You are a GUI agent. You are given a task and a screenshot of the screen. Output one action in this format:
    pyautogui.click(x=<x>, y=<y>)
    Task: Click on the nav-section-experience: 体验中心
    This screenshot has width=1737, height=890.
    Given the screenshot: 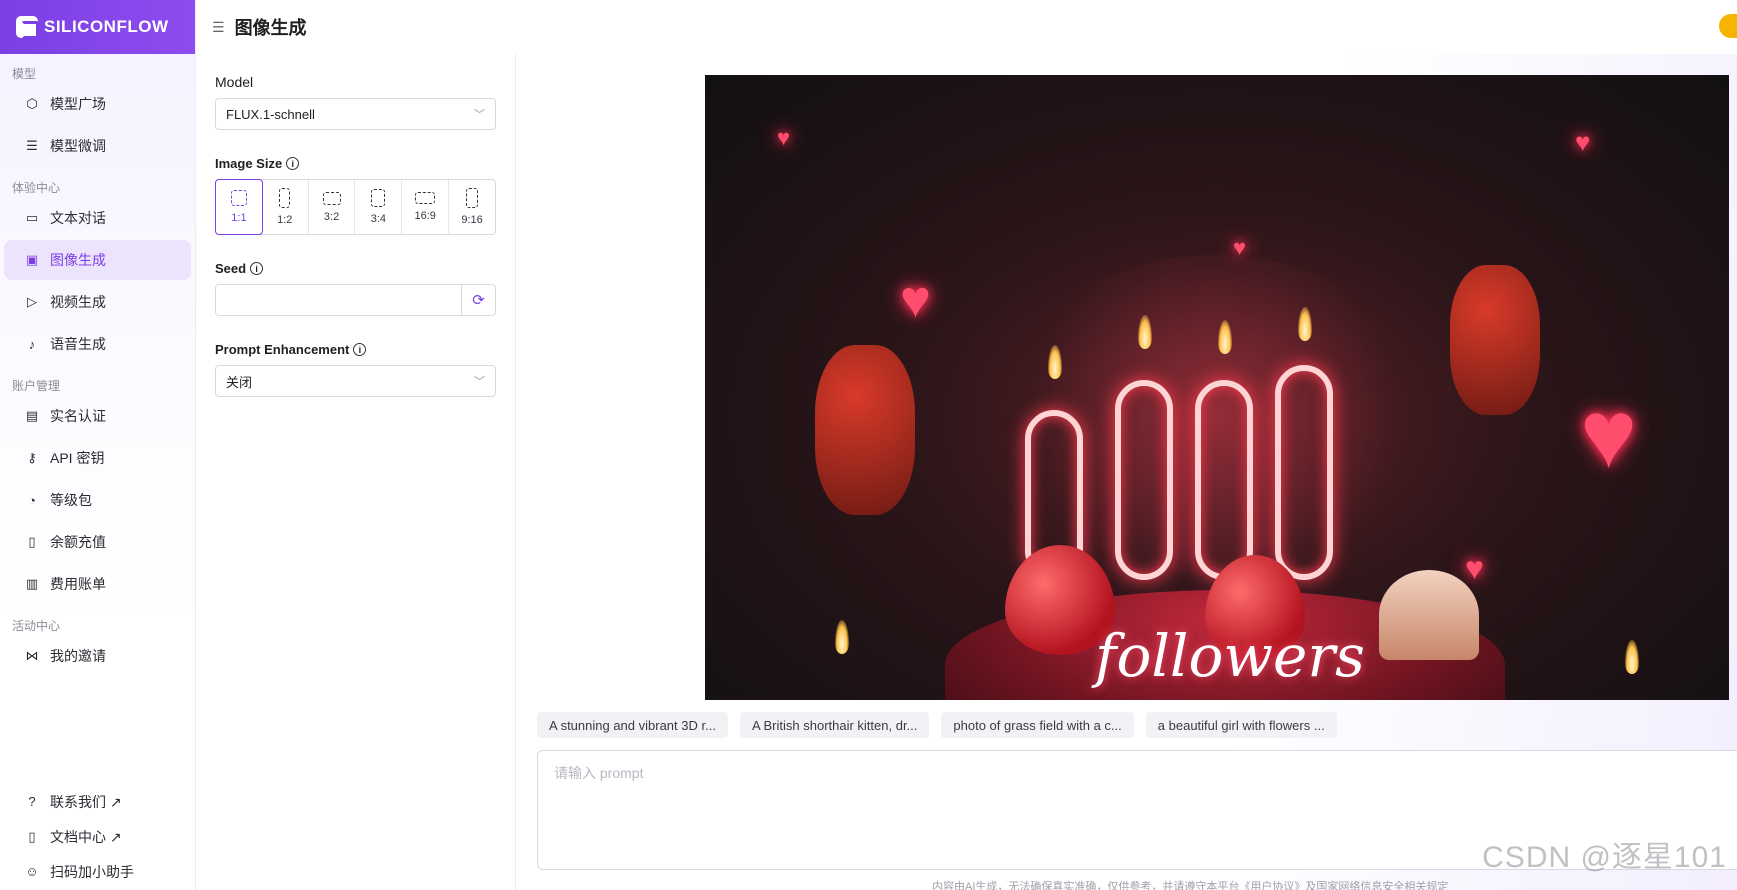 What is the action you would take?
    pyautogui.click(x=36, y=188)
    